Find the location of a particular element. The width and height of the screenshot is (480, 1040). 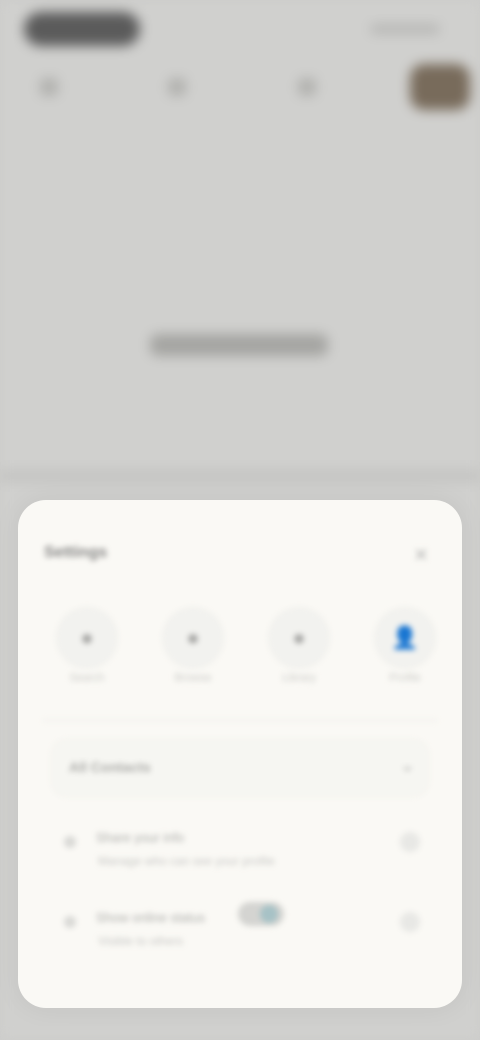

select-value: All Contacts is located at coordinates (110, 767).